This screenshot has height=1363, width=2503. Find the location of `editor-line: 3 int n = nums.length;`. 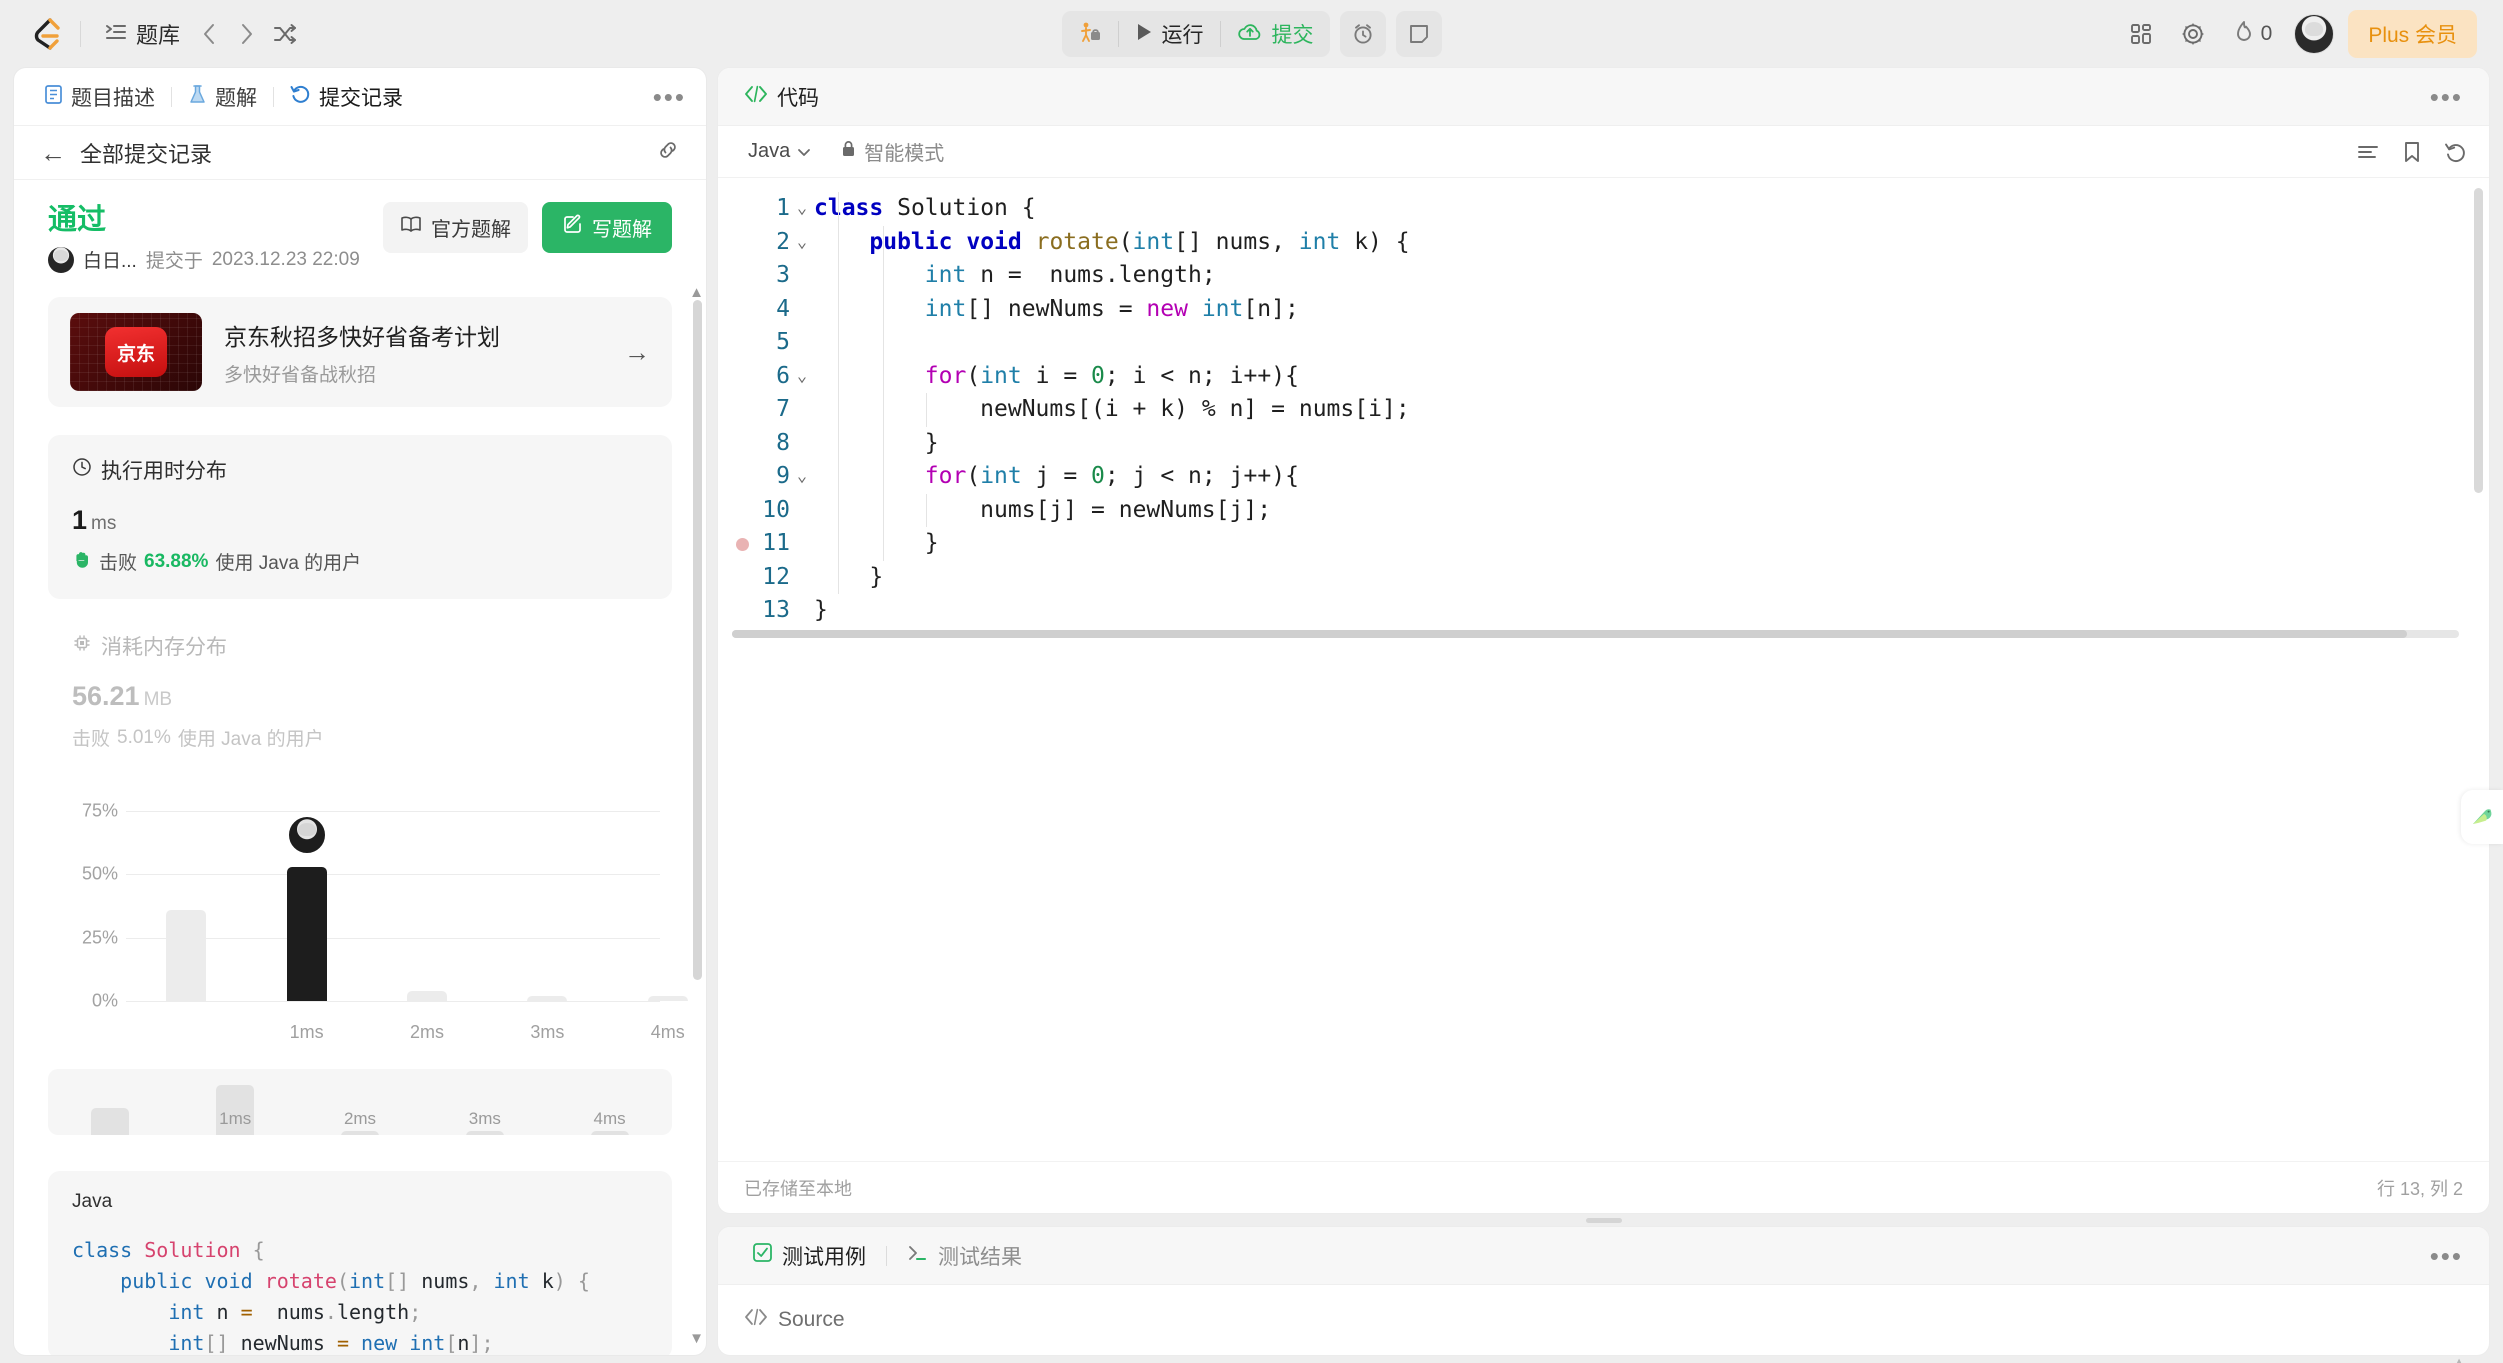

editor-line: 3 int n = nums.length; is located at coordinates (1603, 276).